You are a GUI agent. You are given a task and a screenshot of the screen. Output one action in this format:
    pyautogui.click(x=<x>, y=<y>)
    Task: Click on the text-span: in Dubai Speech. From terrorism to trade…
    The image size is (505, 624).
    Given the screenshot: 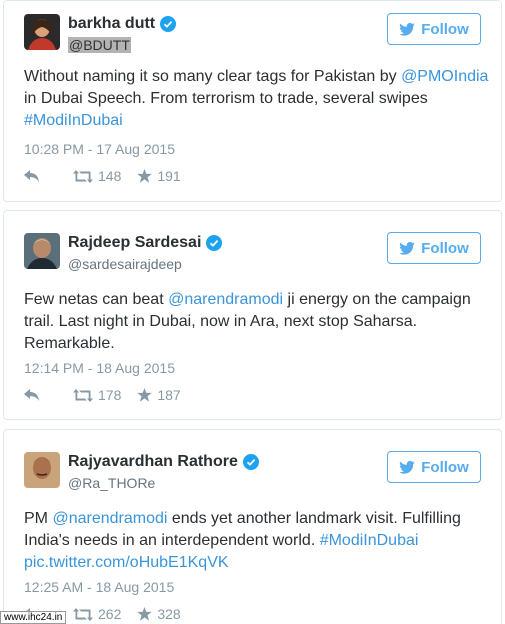 What is the action you would take?
    pyautogui.click(x=226, y=98)
    